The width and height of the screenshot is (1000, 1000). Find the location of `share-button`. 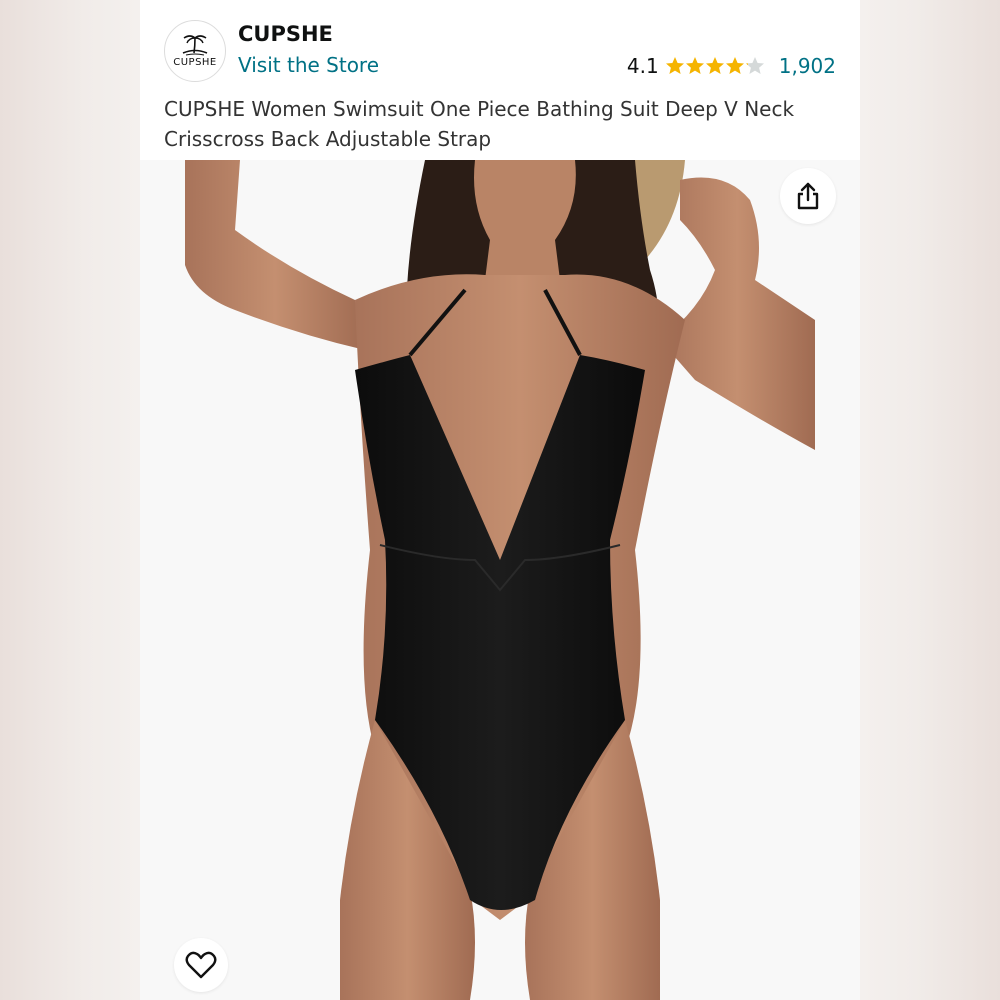

share-button is located at coordinates (808, 196).